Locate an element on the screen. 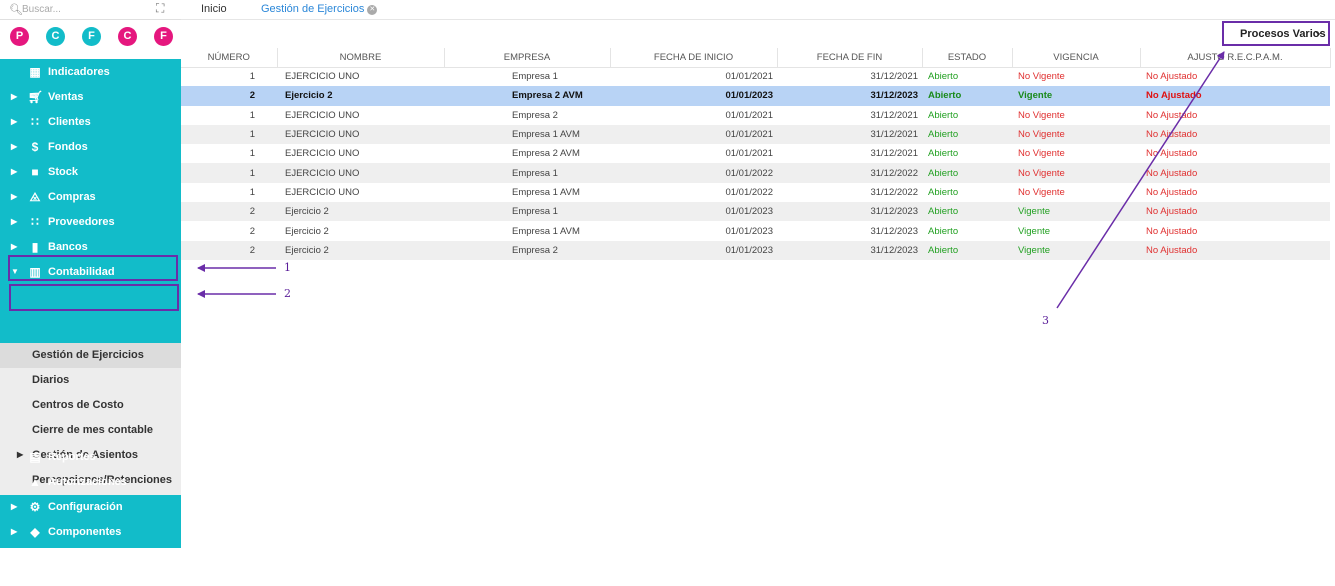 The height and width of the screenshot is (586, 1335). submenu-item-label: Gestión de Ejercicios is located at coordinates (88, 355).